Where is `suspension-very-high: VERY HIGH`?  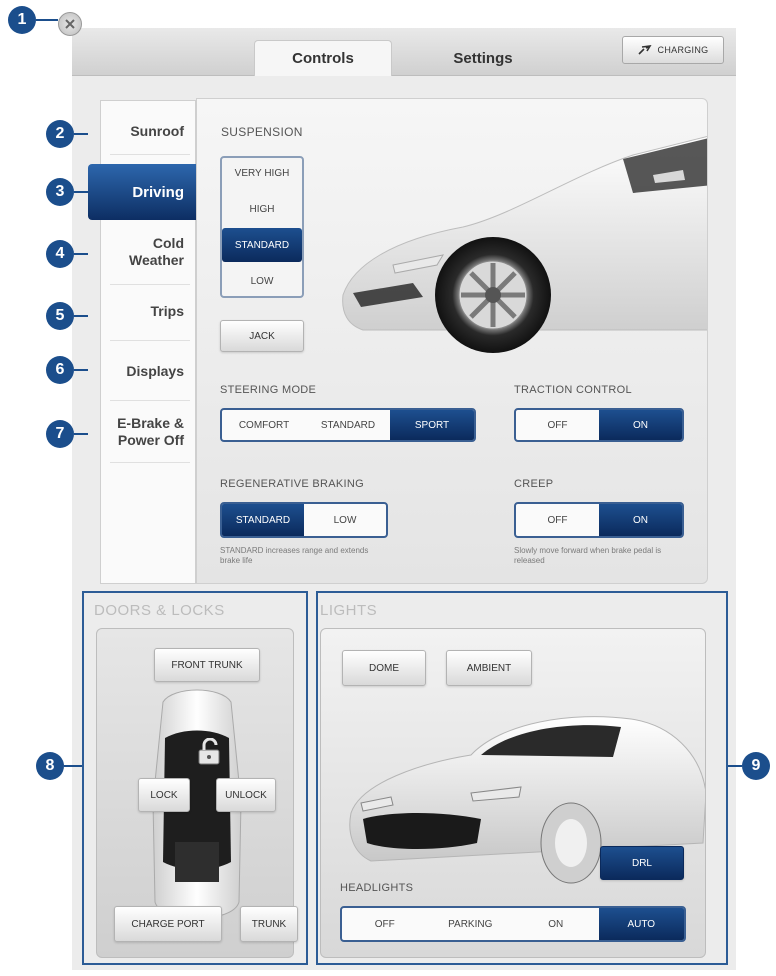 suspension-very-high: VERY HIGH is located at coordinates (262, 173).